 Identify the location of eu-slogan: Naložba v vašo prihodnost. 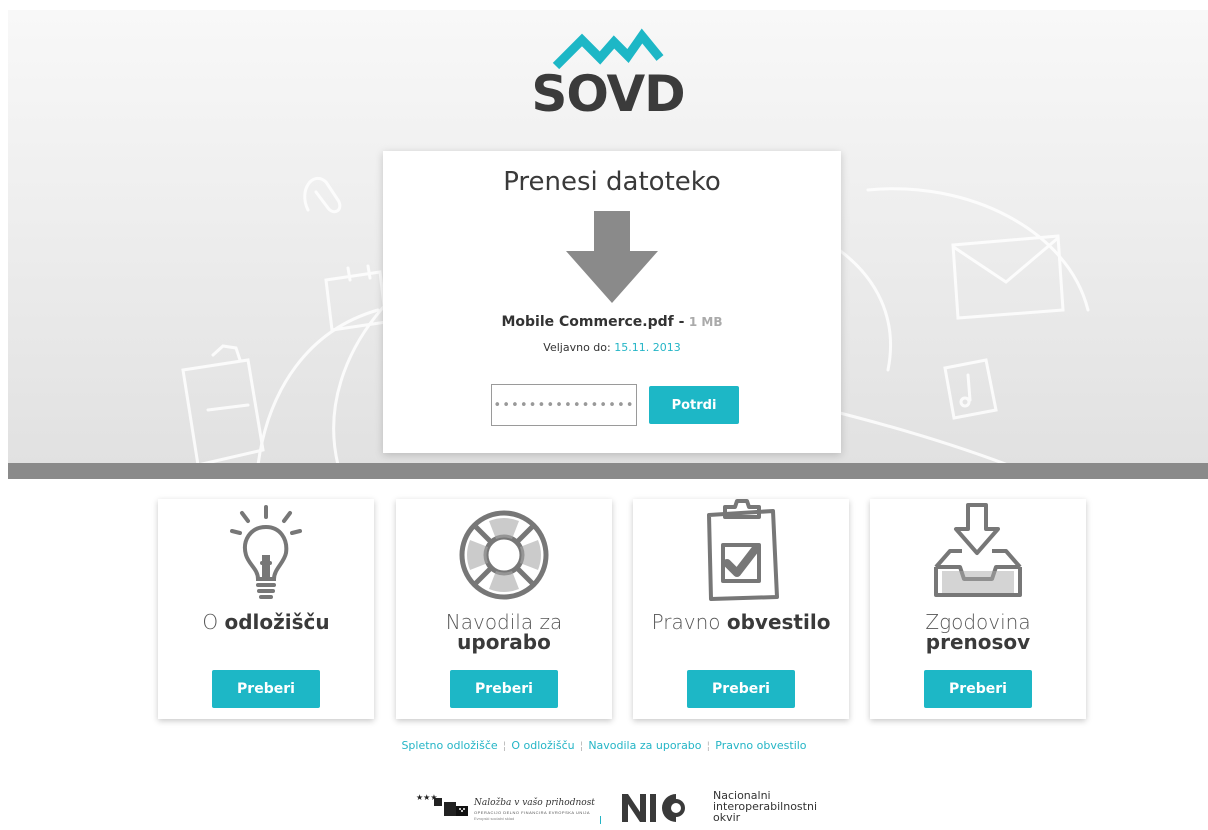
(534, 803).